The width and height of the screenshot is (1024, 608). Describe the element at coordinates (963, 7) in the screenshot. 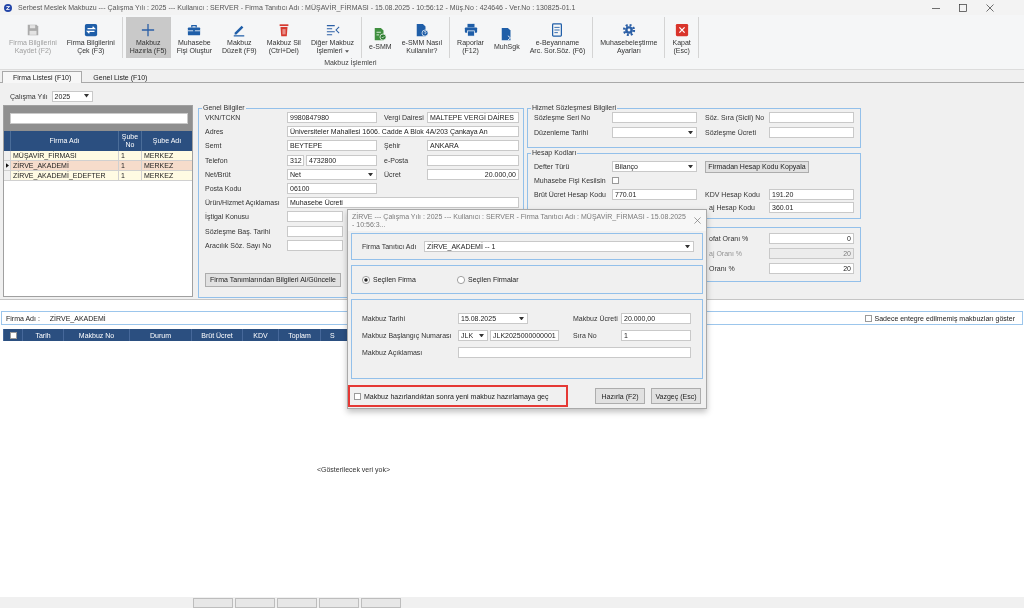

I see `maximize-icon` at that location.